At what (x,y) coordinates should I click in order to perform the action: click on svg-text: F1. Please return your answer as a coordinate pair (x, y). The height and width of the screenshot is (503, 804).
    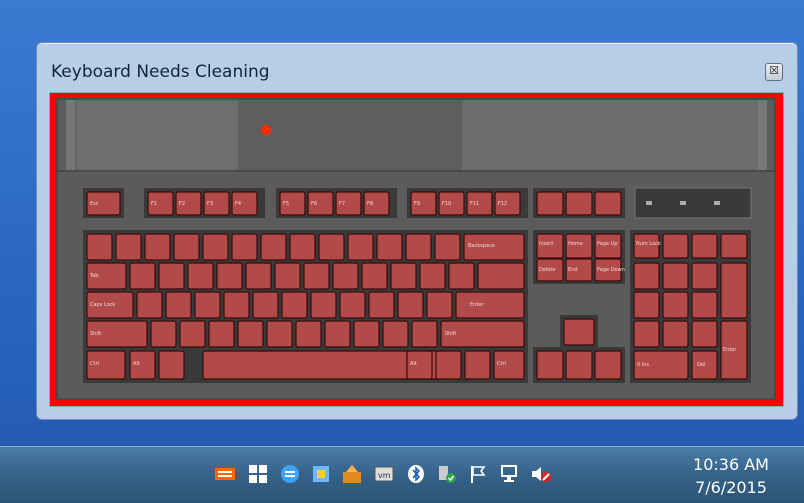
    Looking at the image, I should click on (154, 204).